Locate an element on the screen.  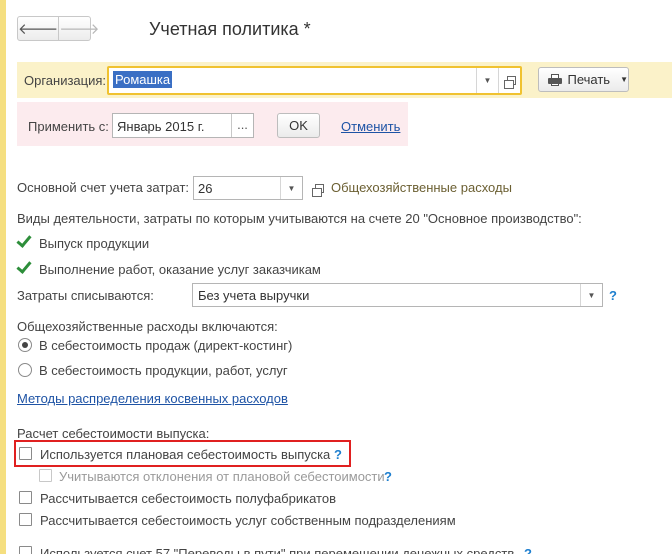
organization-dropdown-button: ▼ is located at coordinates (487, 80).